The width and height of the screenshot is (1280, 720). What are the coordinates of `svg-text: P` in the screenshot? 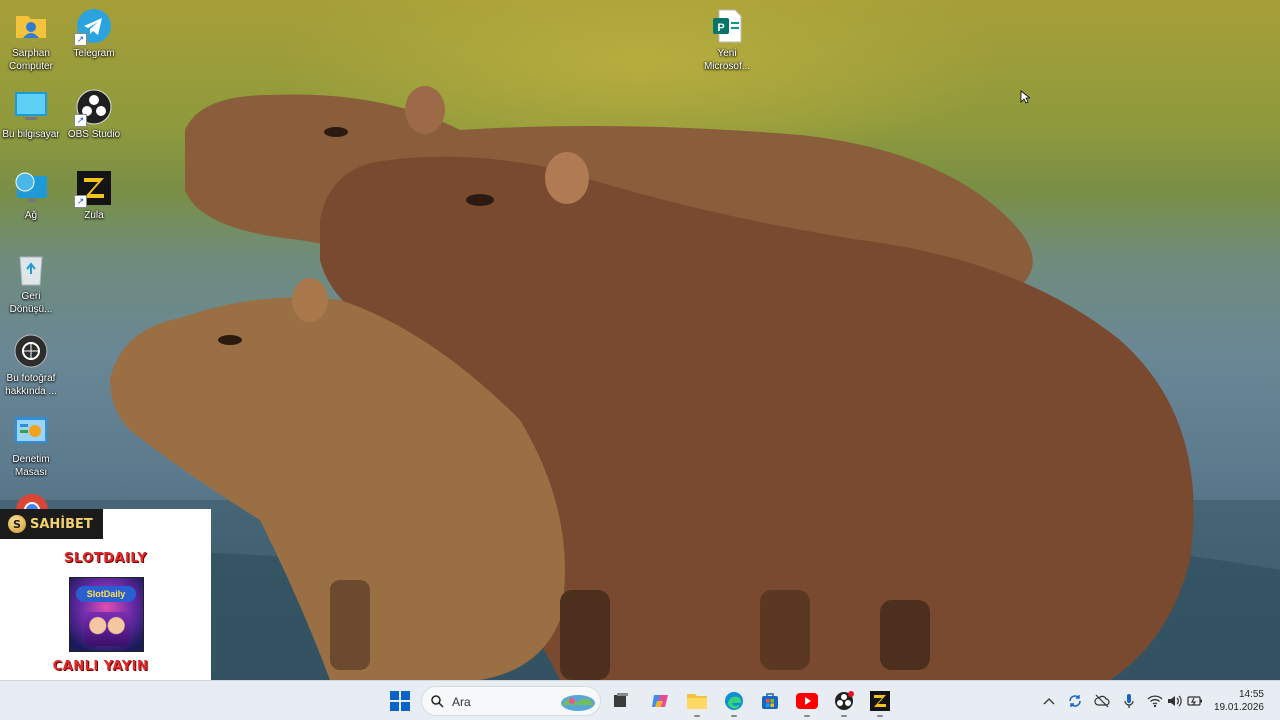 It's located at (720, 28).